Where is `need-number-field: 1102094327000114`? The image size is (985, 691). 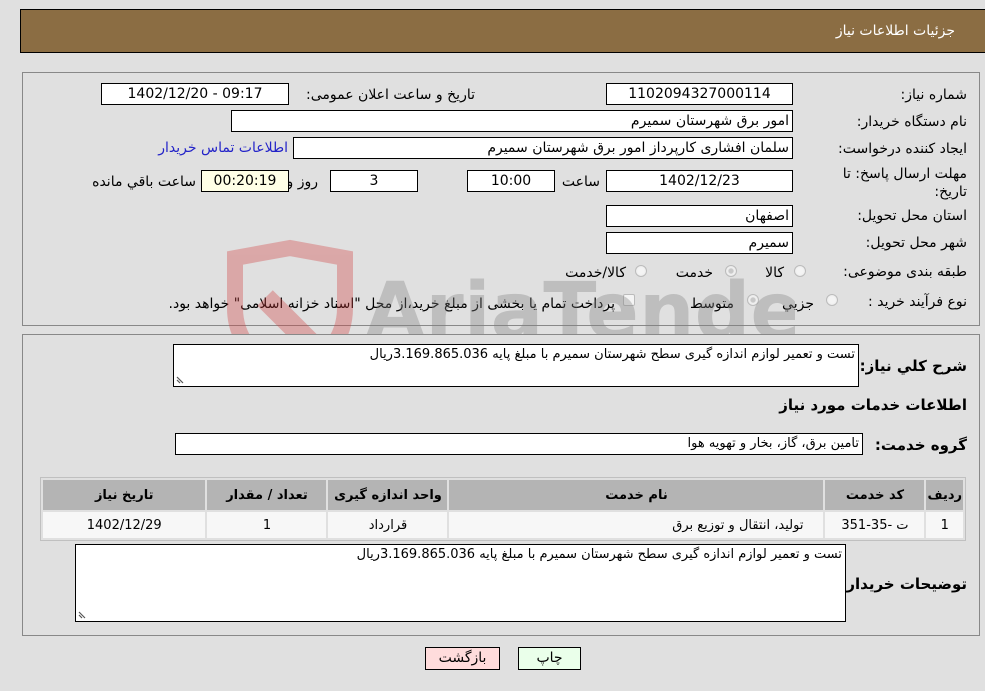
need-number-field: 1102094327000114 is located at coordinates (699, 94).